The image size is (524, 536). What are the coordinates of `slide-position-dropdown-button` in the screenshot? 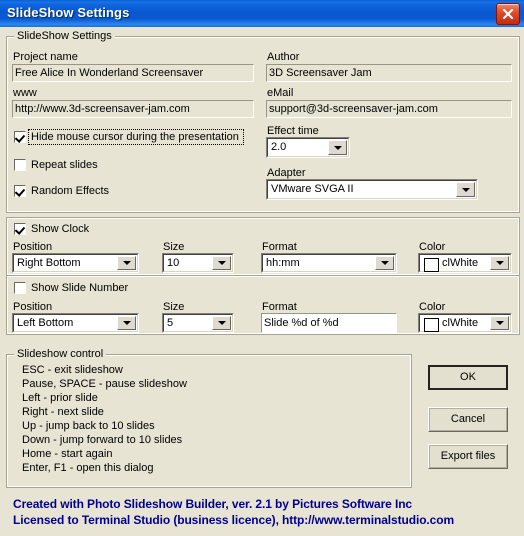 It's located at (126, 323).